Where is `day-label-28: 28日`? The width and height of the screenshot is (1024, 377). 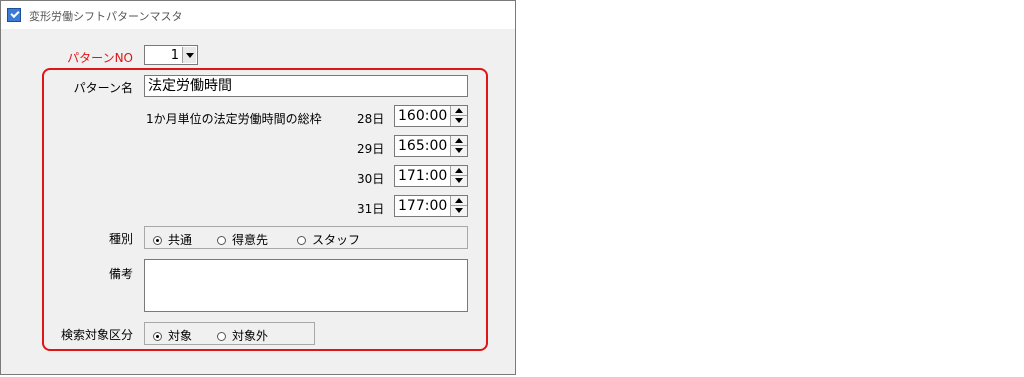
day-label-28: 28日 is located at coordinates (371, 119).